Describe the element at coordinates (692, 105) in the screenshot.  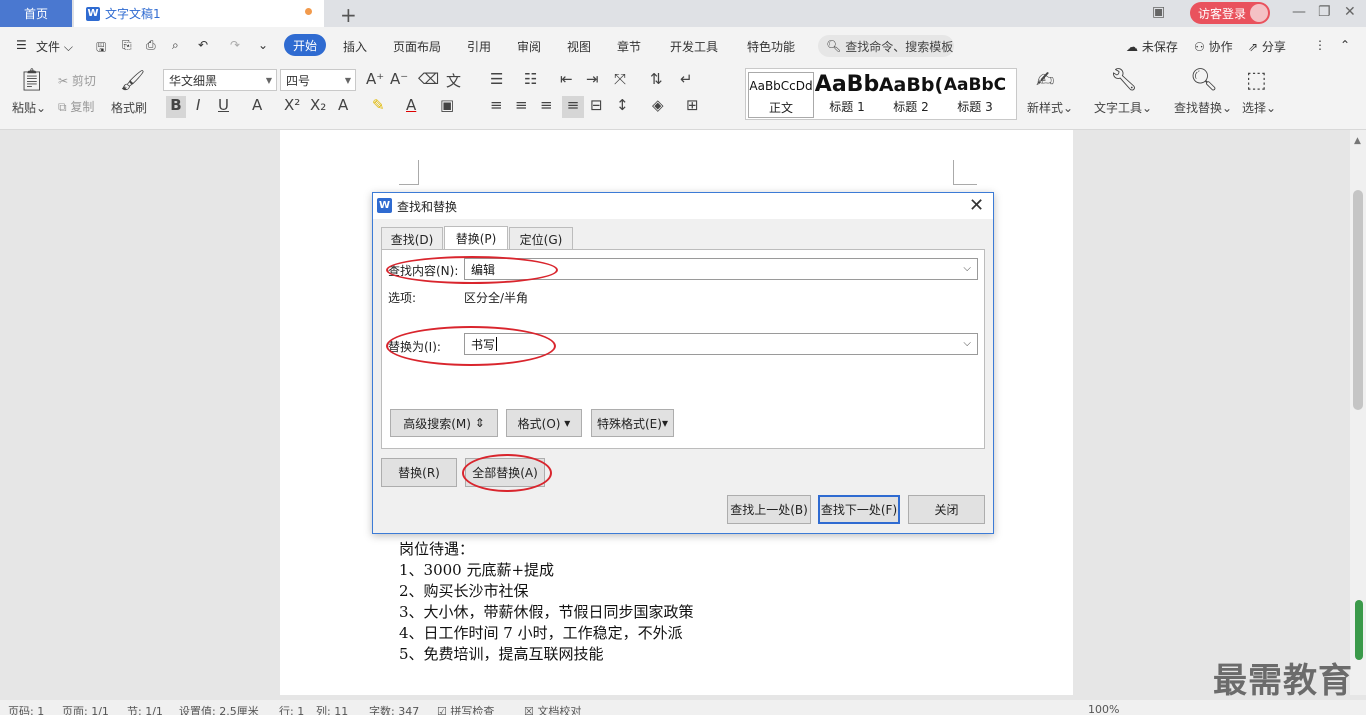
I see `borders-icon: ⊞` at that location.